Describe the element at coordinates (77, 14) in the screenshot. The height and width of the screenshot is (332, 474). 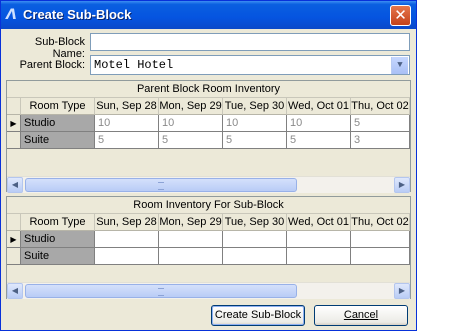
I see `window-title: Create Sub-Block` at that location.